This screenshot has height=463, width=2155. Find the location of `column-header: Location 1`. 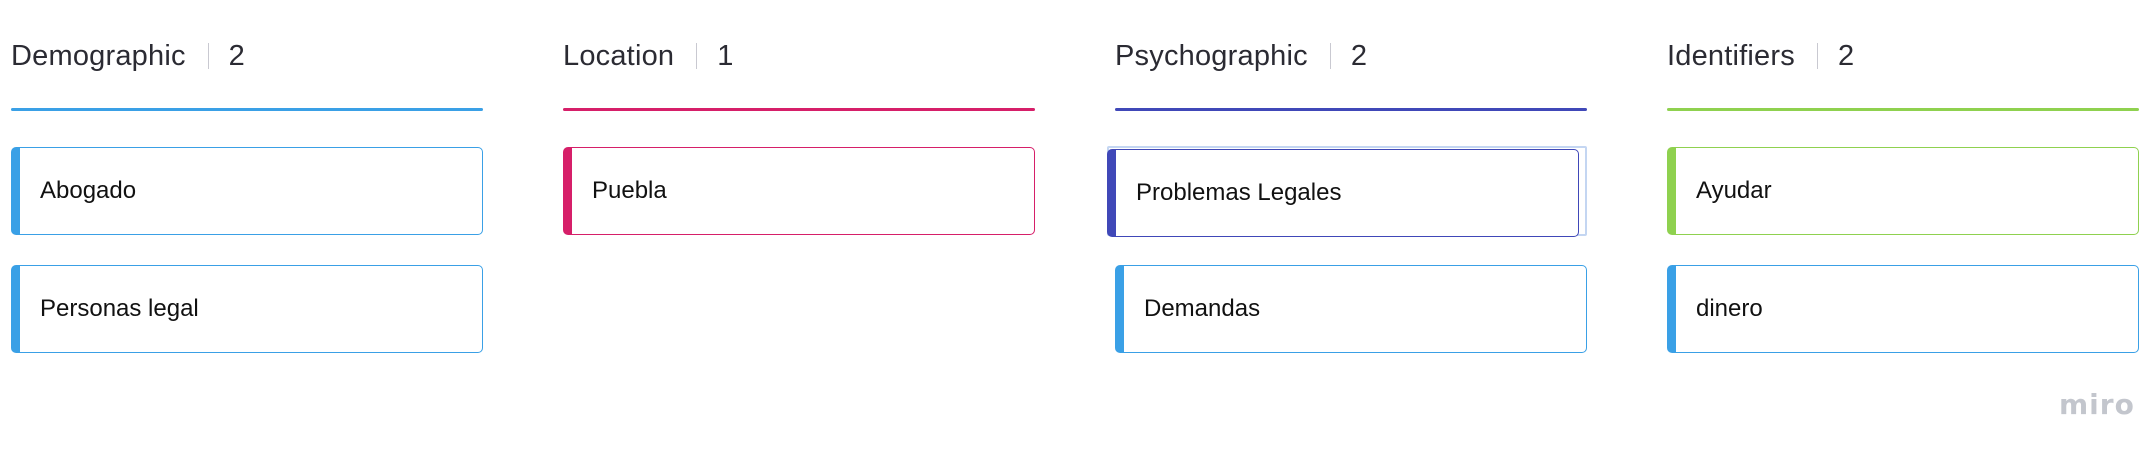

column-header: Location 1 is located at coordinates (648, 56).